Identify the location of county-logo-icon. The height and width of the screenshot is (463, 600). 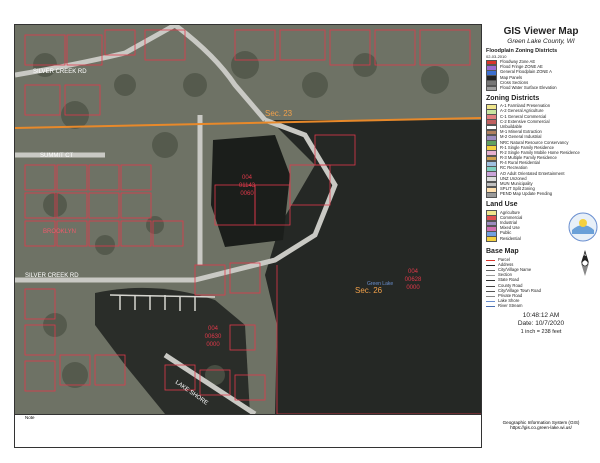
(583, 227).